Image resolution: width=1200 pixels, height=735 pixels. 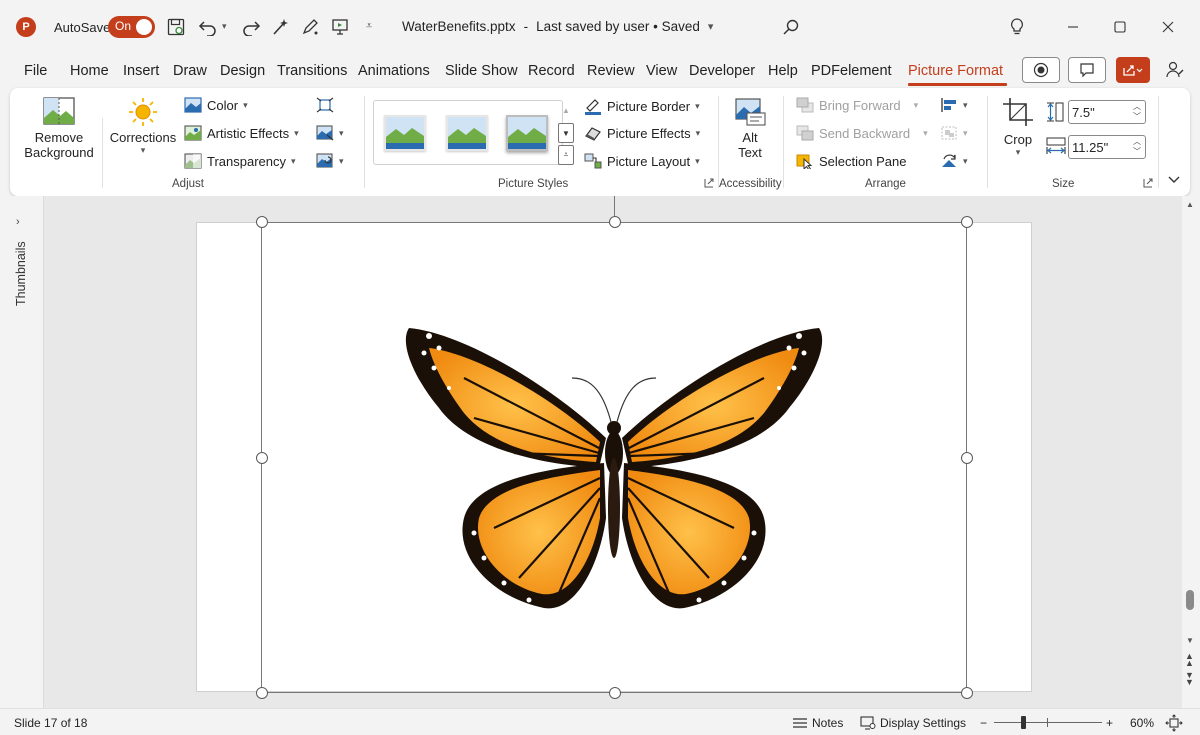 I want to click on resize-handle-right, so click(x=967, y=458).